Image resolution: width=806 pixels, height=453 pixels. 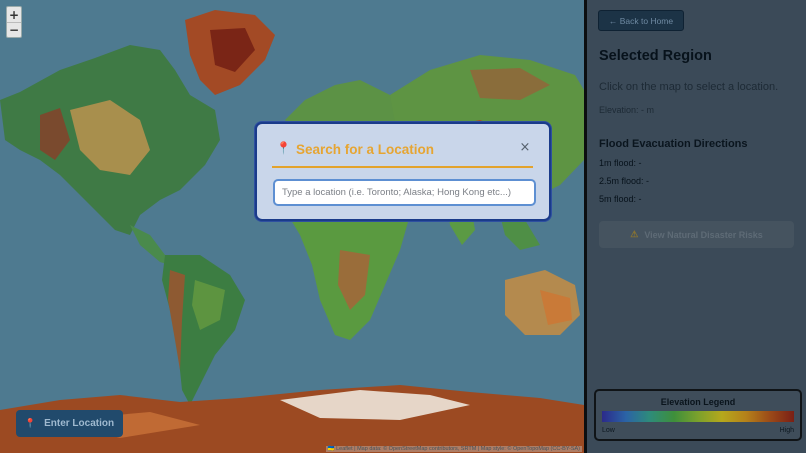 I want to click on panel-title: Selected Region, so click(x=655, y=56).